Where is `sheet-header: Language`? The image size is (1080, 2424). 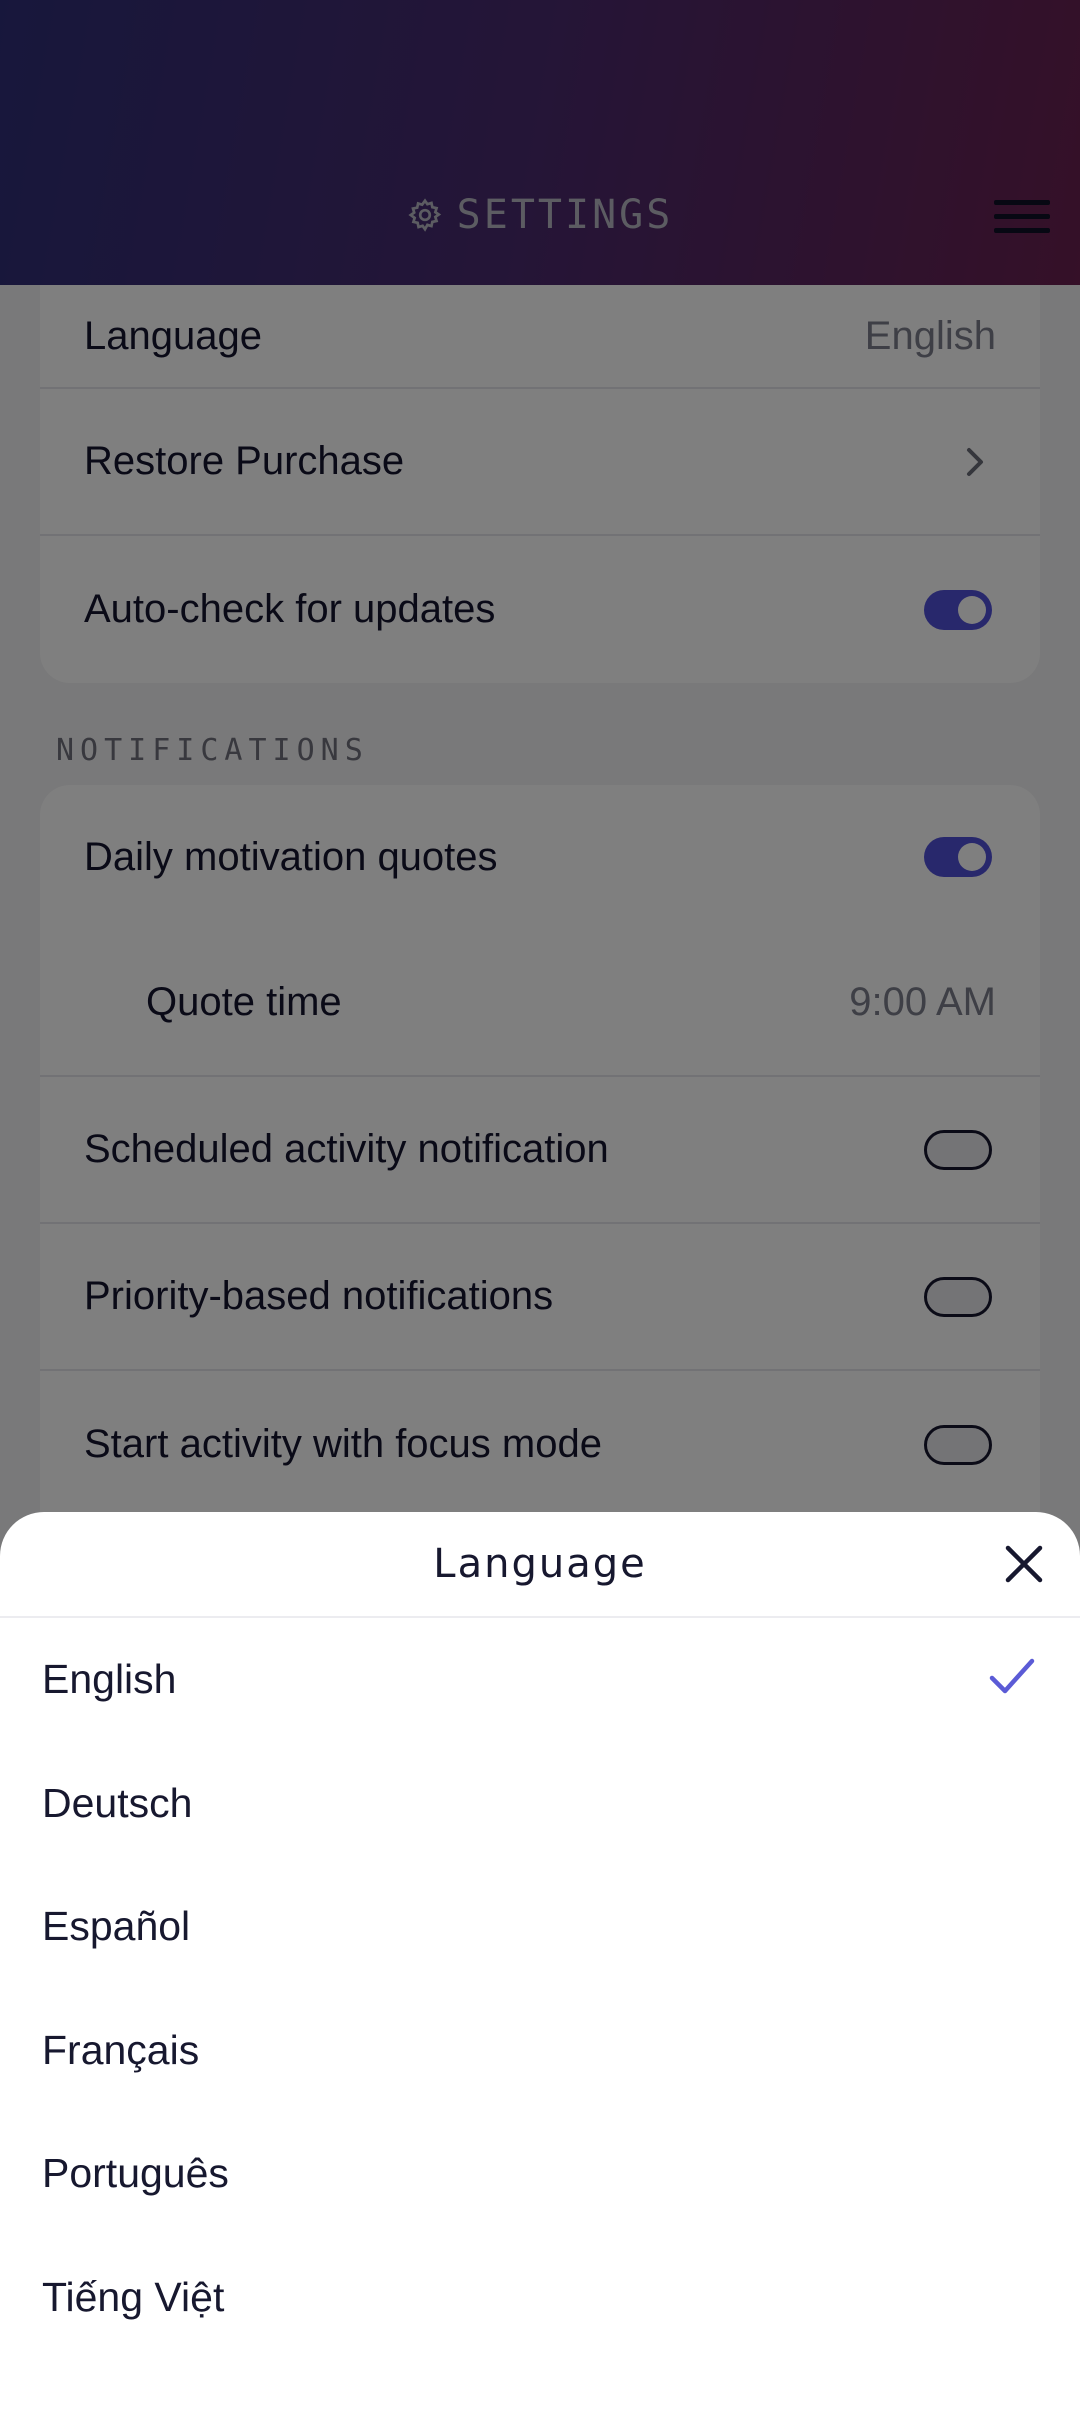 sheet-header: Language is located at coordinates (540, 1565).